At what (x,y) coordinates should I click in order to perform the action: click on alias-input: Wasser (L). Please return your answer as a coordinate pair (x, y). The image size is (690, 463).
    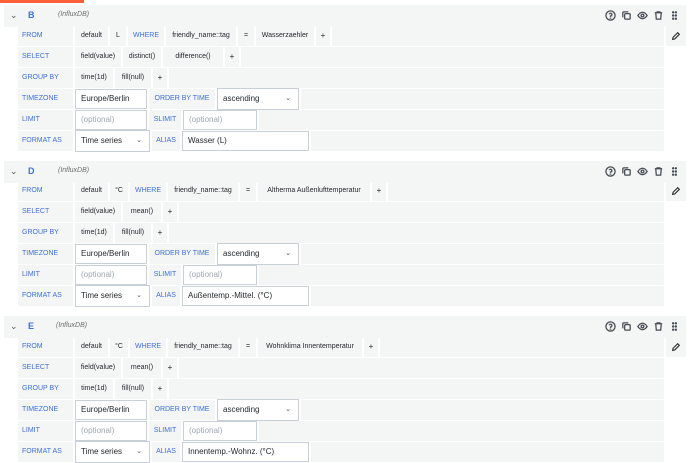
    Looking at the image, I should click on (245, 141).